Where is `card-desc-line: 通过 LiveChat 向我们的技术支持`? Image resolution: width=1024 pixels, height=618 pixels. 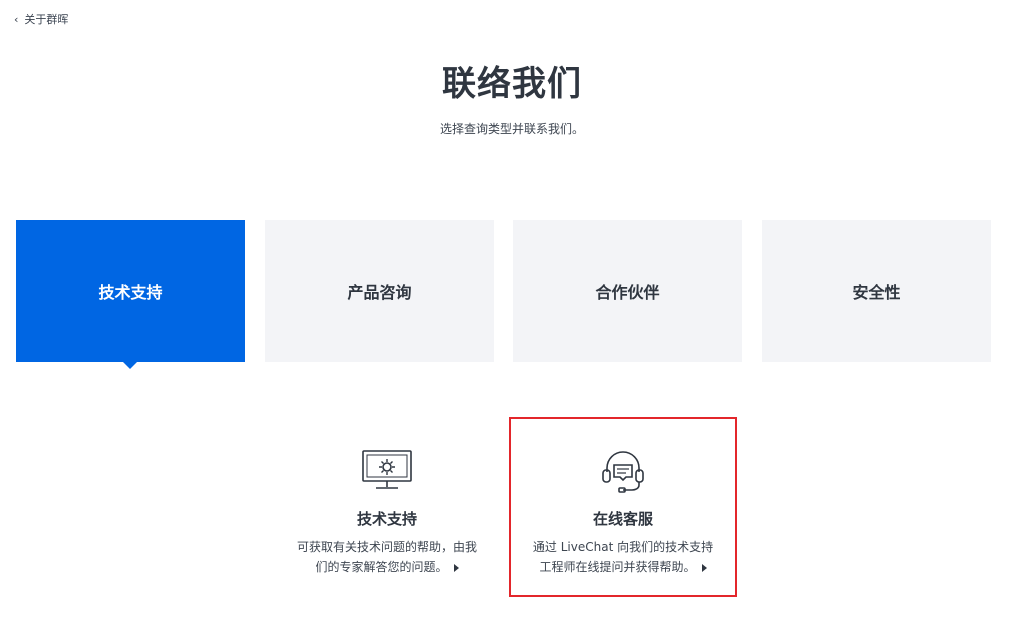
card-desc-line: 通过 LiveChat 向我们的技术支持 is located at coordinates (623, 547).